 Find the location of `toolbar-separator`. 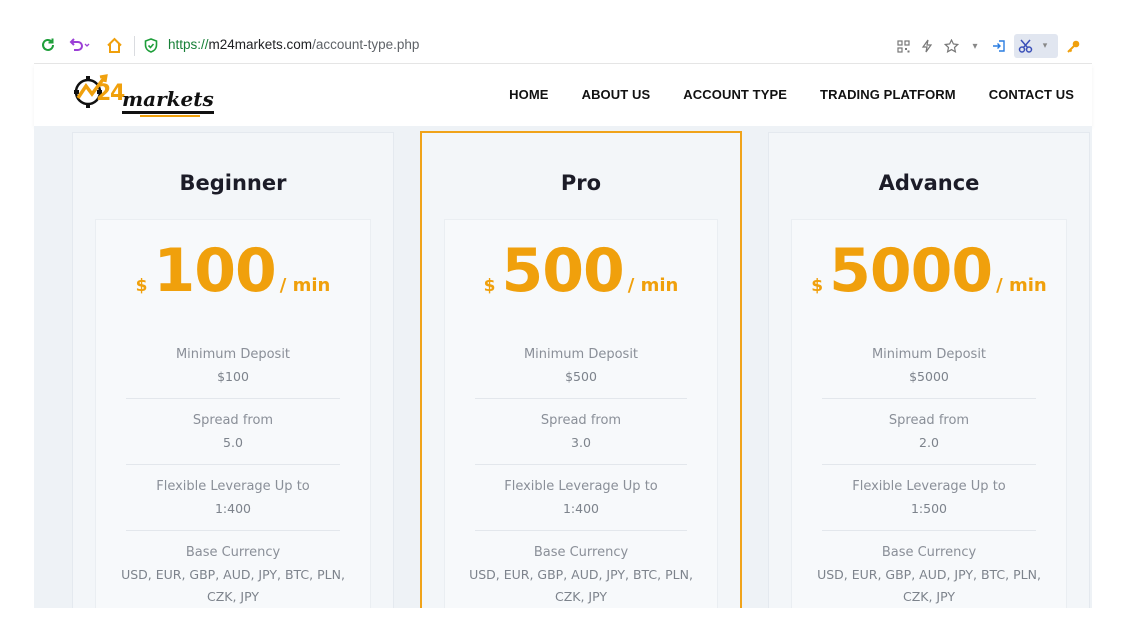

toolbar-separator is located at coordinates (134, 46).